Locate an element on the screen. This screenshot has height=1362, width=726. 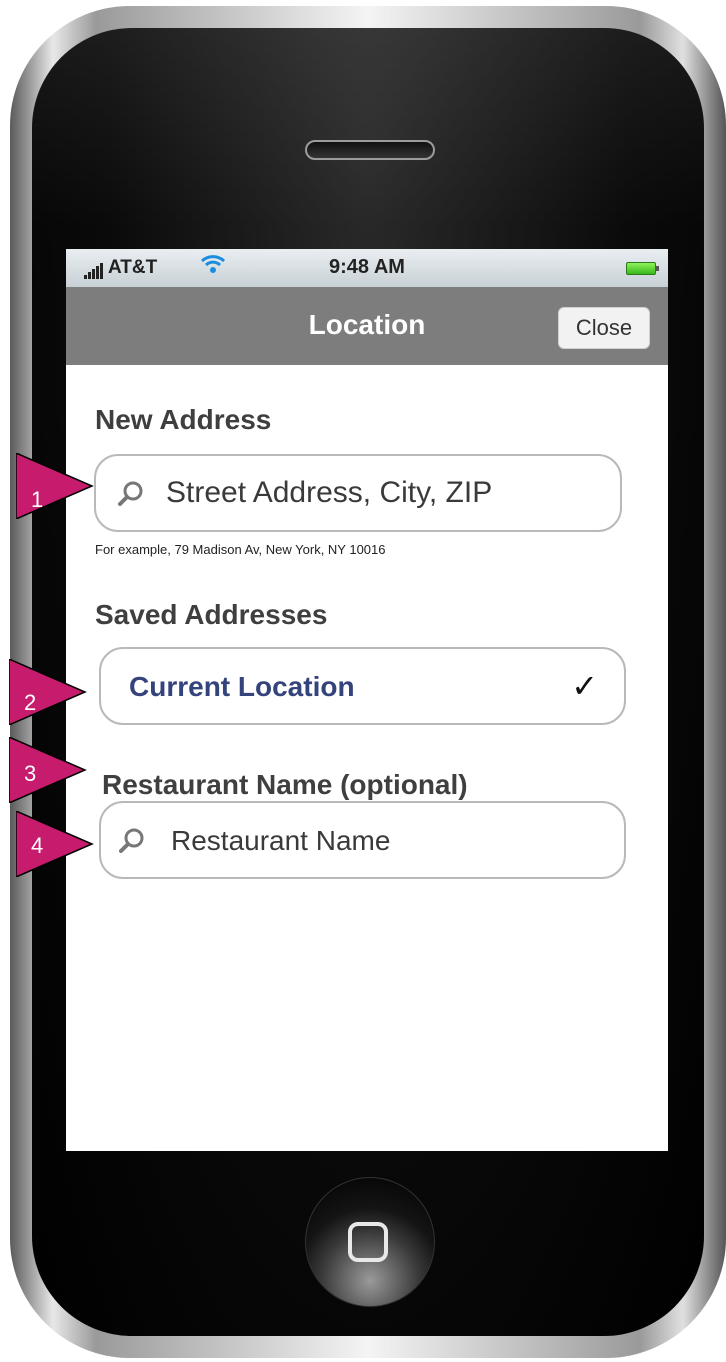
home-button is located at coordinates (370, 1242).